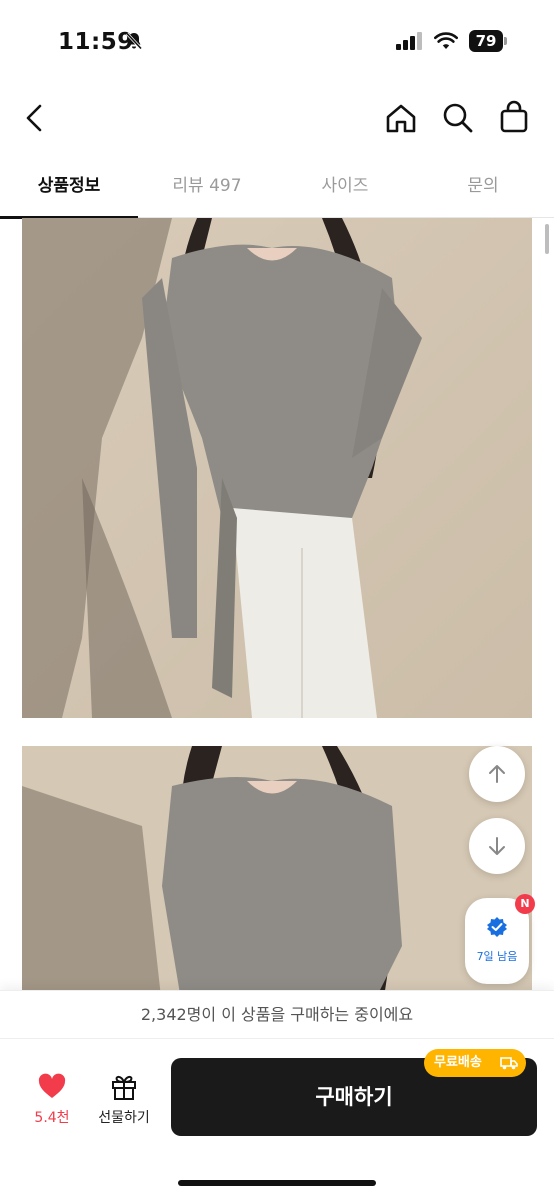  Describe the element at coordinates (96, 42) in the screenshot. I see `status-time: 11:59` at that location.